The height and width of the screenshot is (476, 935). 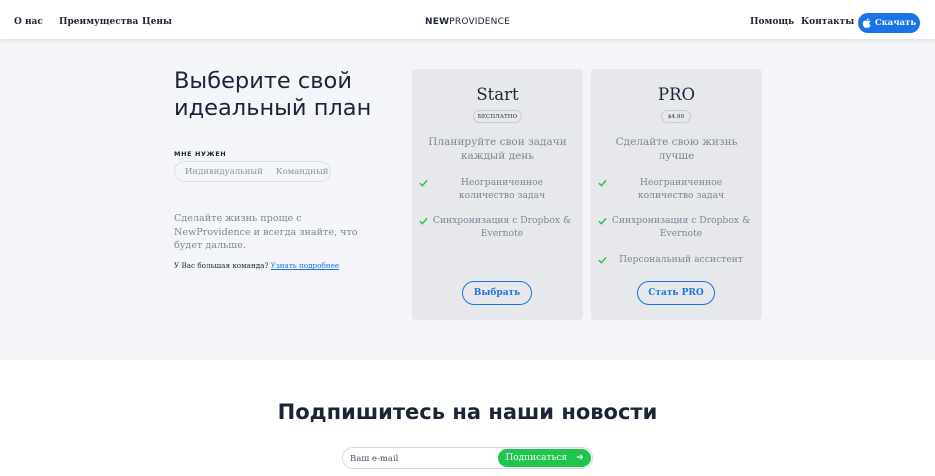 I want to click on logo-text: PROVIDENCE, so click(x=479, y=22).